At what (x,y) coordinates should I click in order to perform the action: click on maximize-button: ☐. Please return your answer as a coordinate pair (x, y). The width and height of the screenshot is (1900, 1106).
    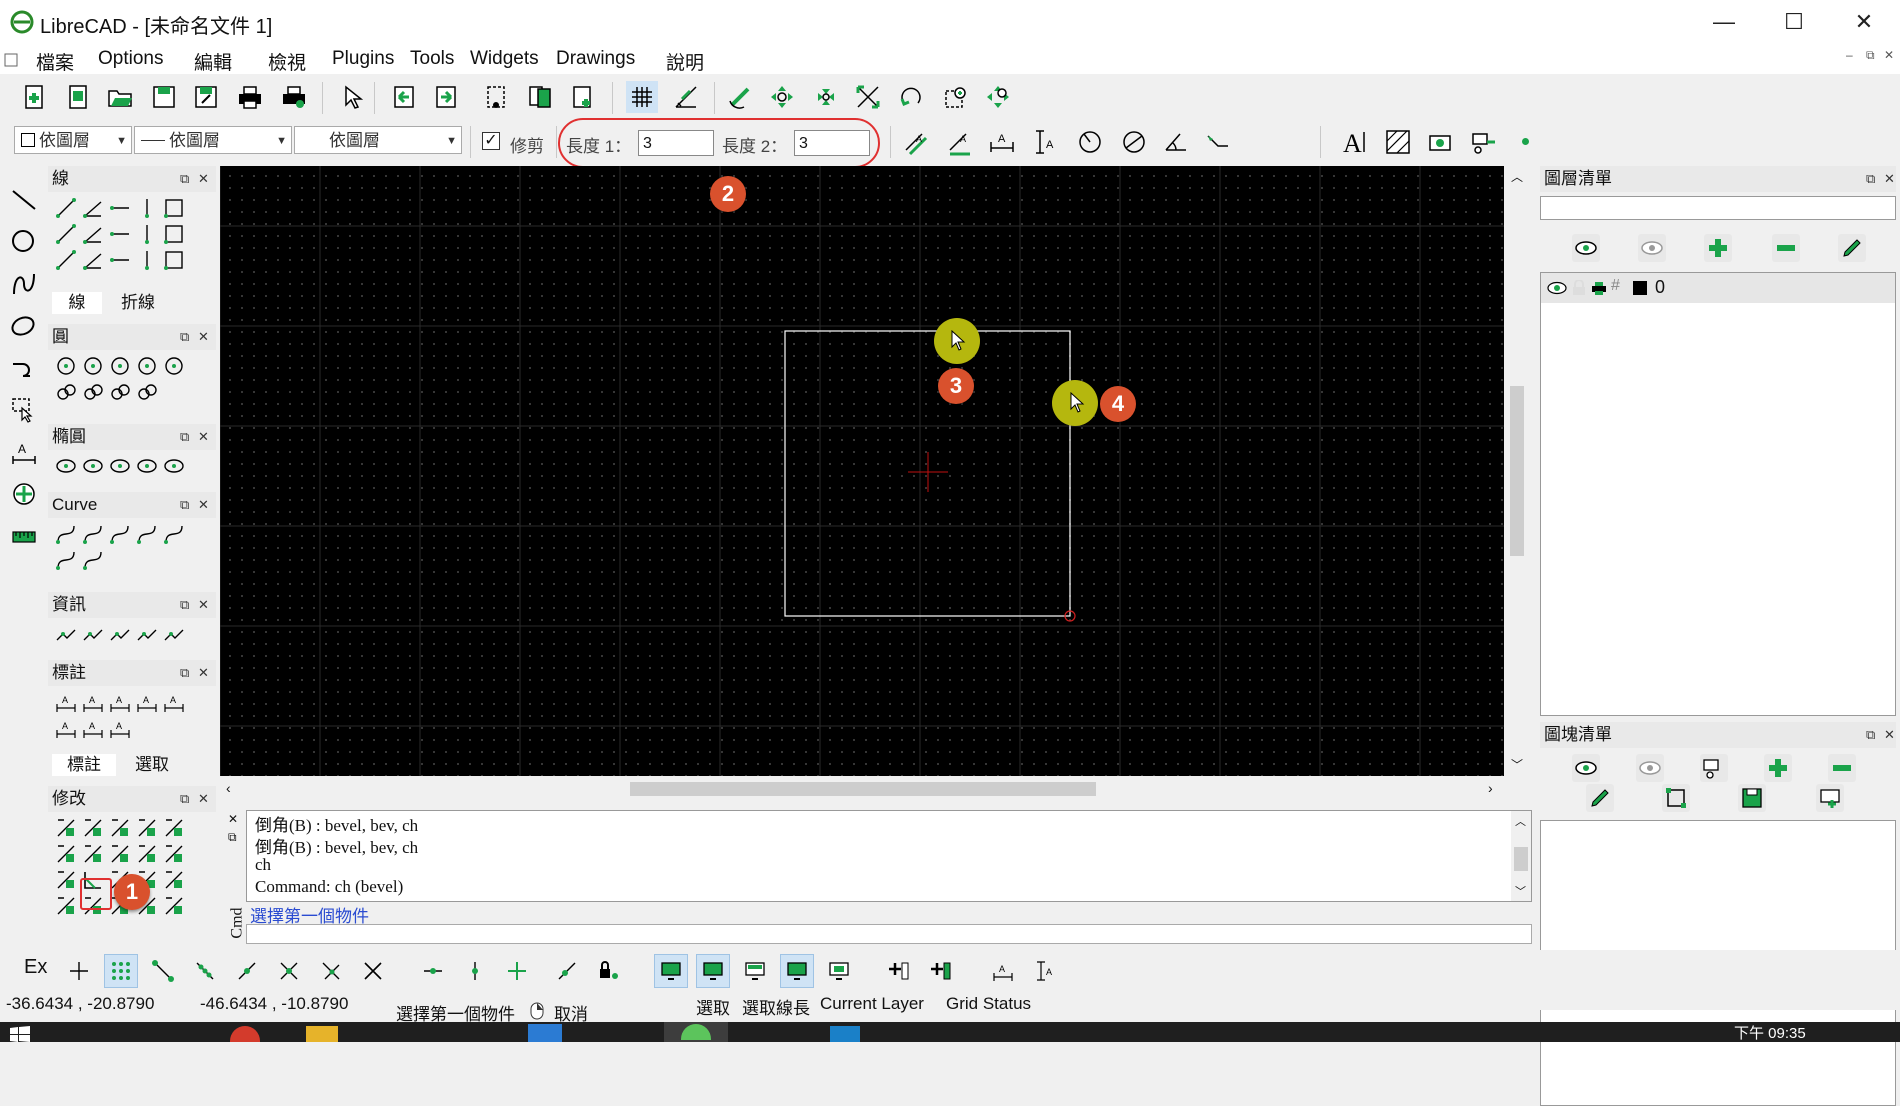
    Looking at the image, I should click on (1794, 22).